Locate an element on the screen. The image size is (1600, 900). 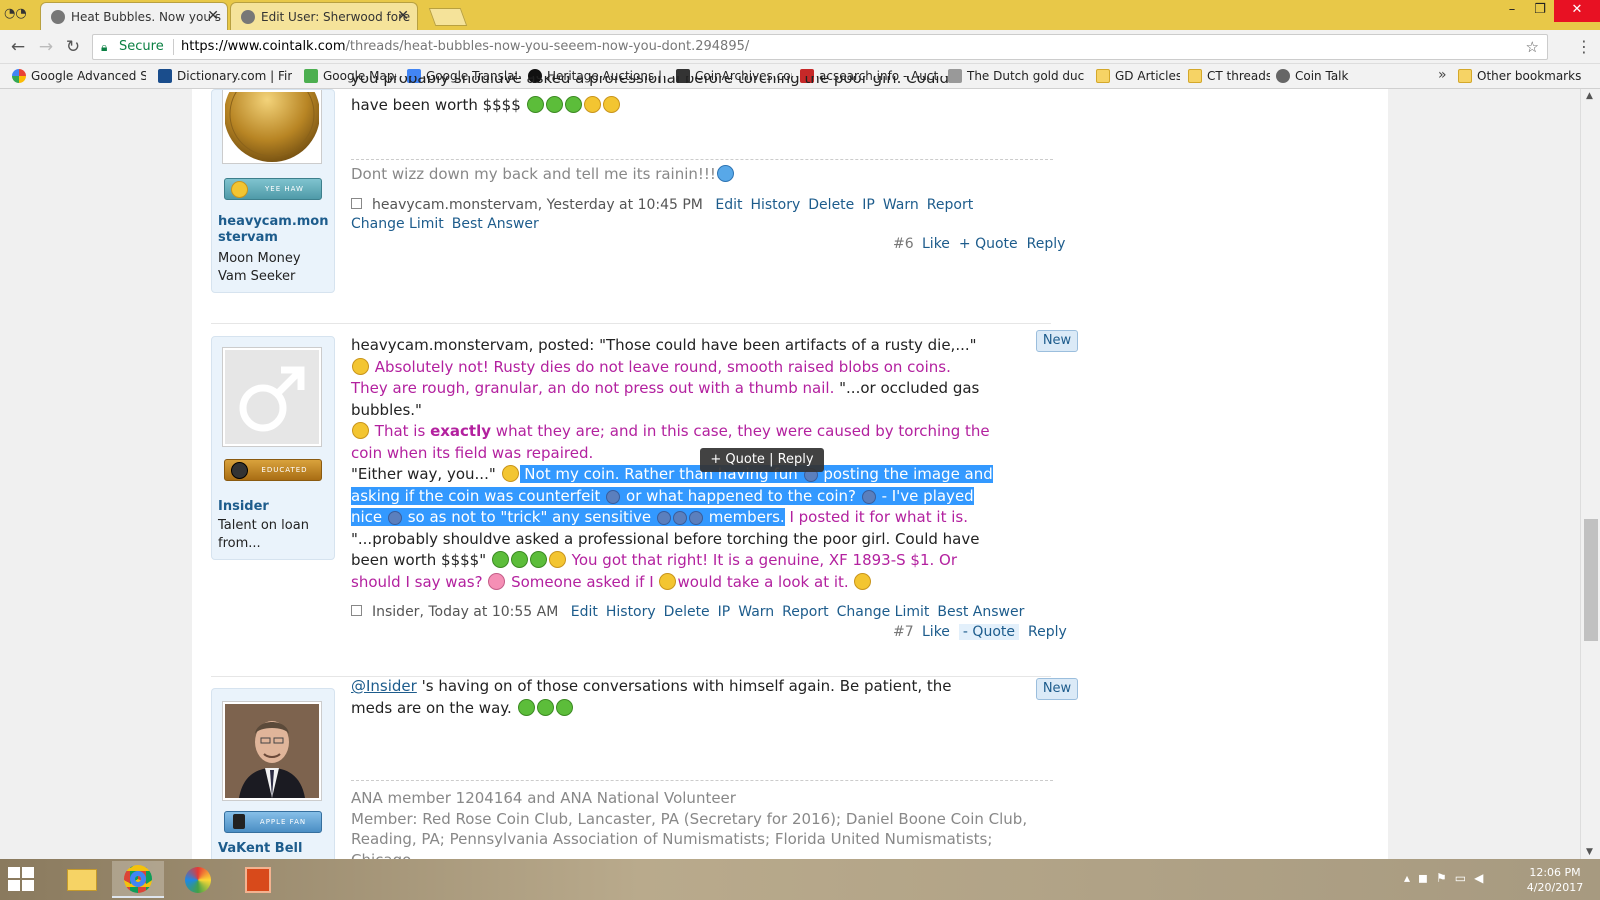
scroll-up-icon: ▲ is located at coordinates (1589, 96).